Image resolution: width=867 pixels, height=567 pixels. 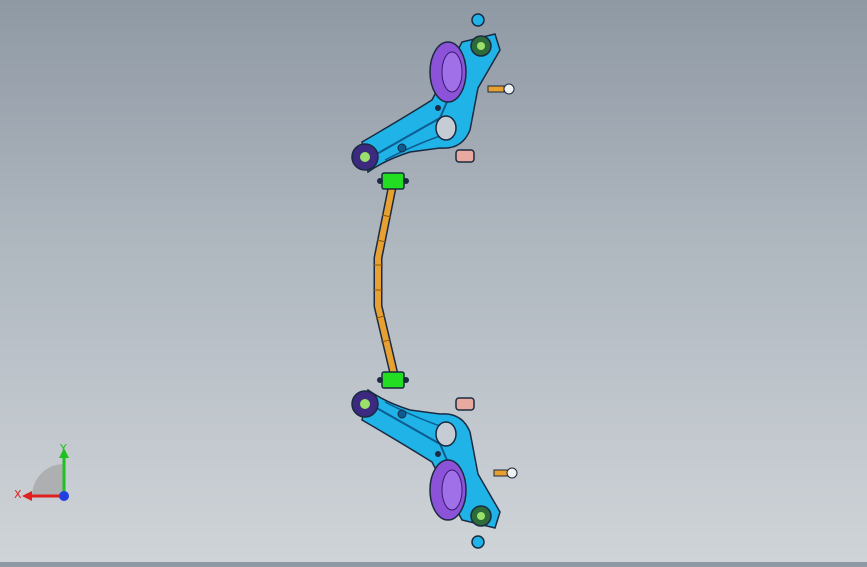 What do you see at coordinates (465, 404) in the screenshot?
I see `ball-joint-pad-lower` at bounding box center [465, 404].